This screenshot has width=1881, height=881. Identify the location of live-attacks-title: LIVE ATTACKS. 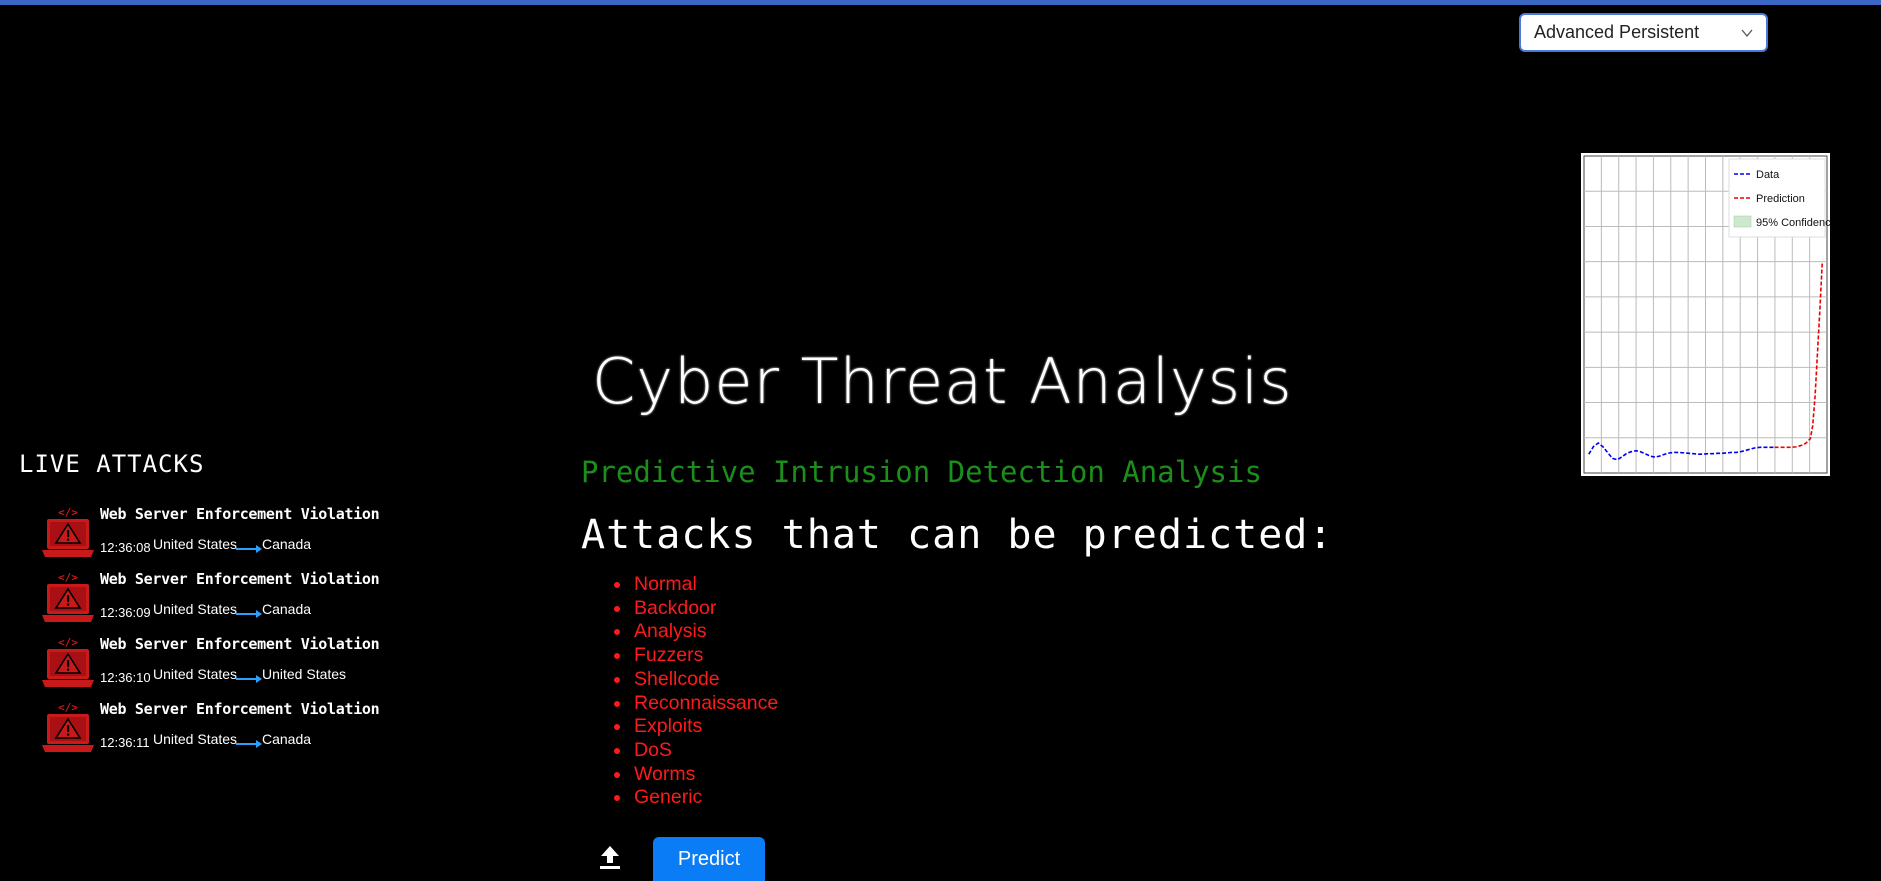
(112, 464).